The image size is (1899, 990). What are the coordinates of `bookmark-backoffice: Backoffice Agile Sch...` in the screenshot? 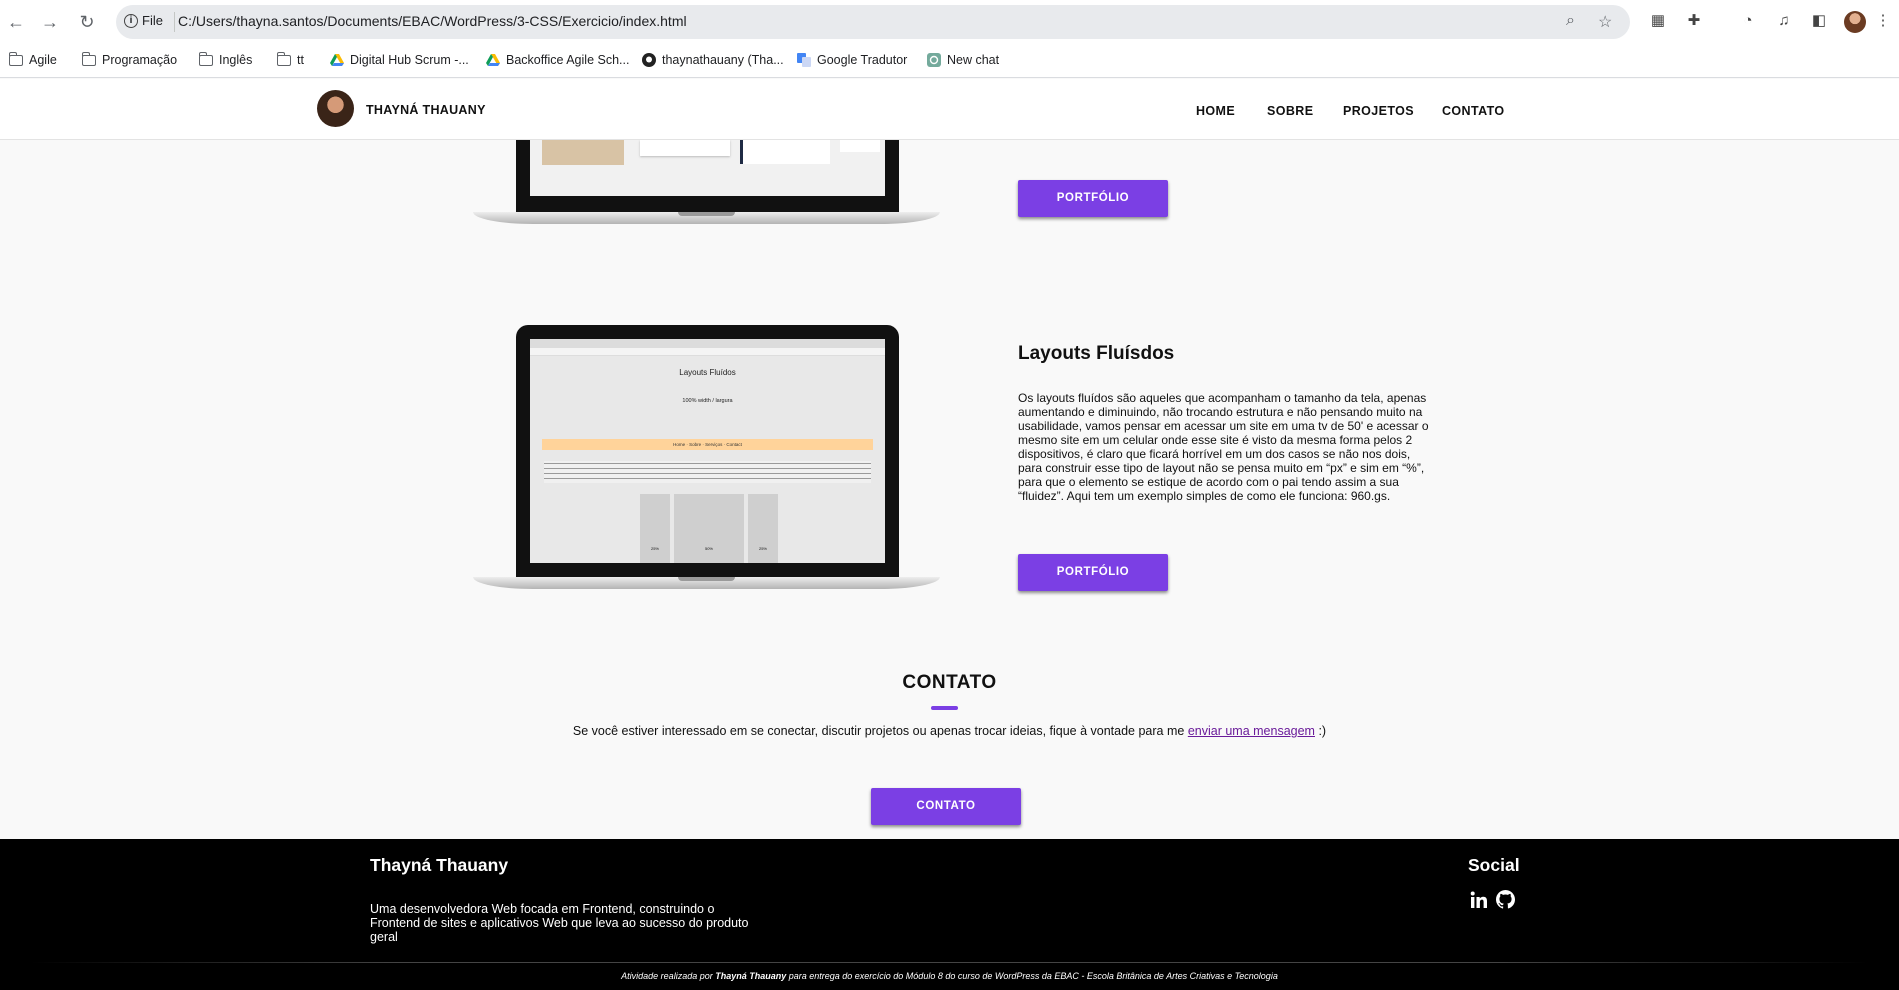 It's located at (557, 60).